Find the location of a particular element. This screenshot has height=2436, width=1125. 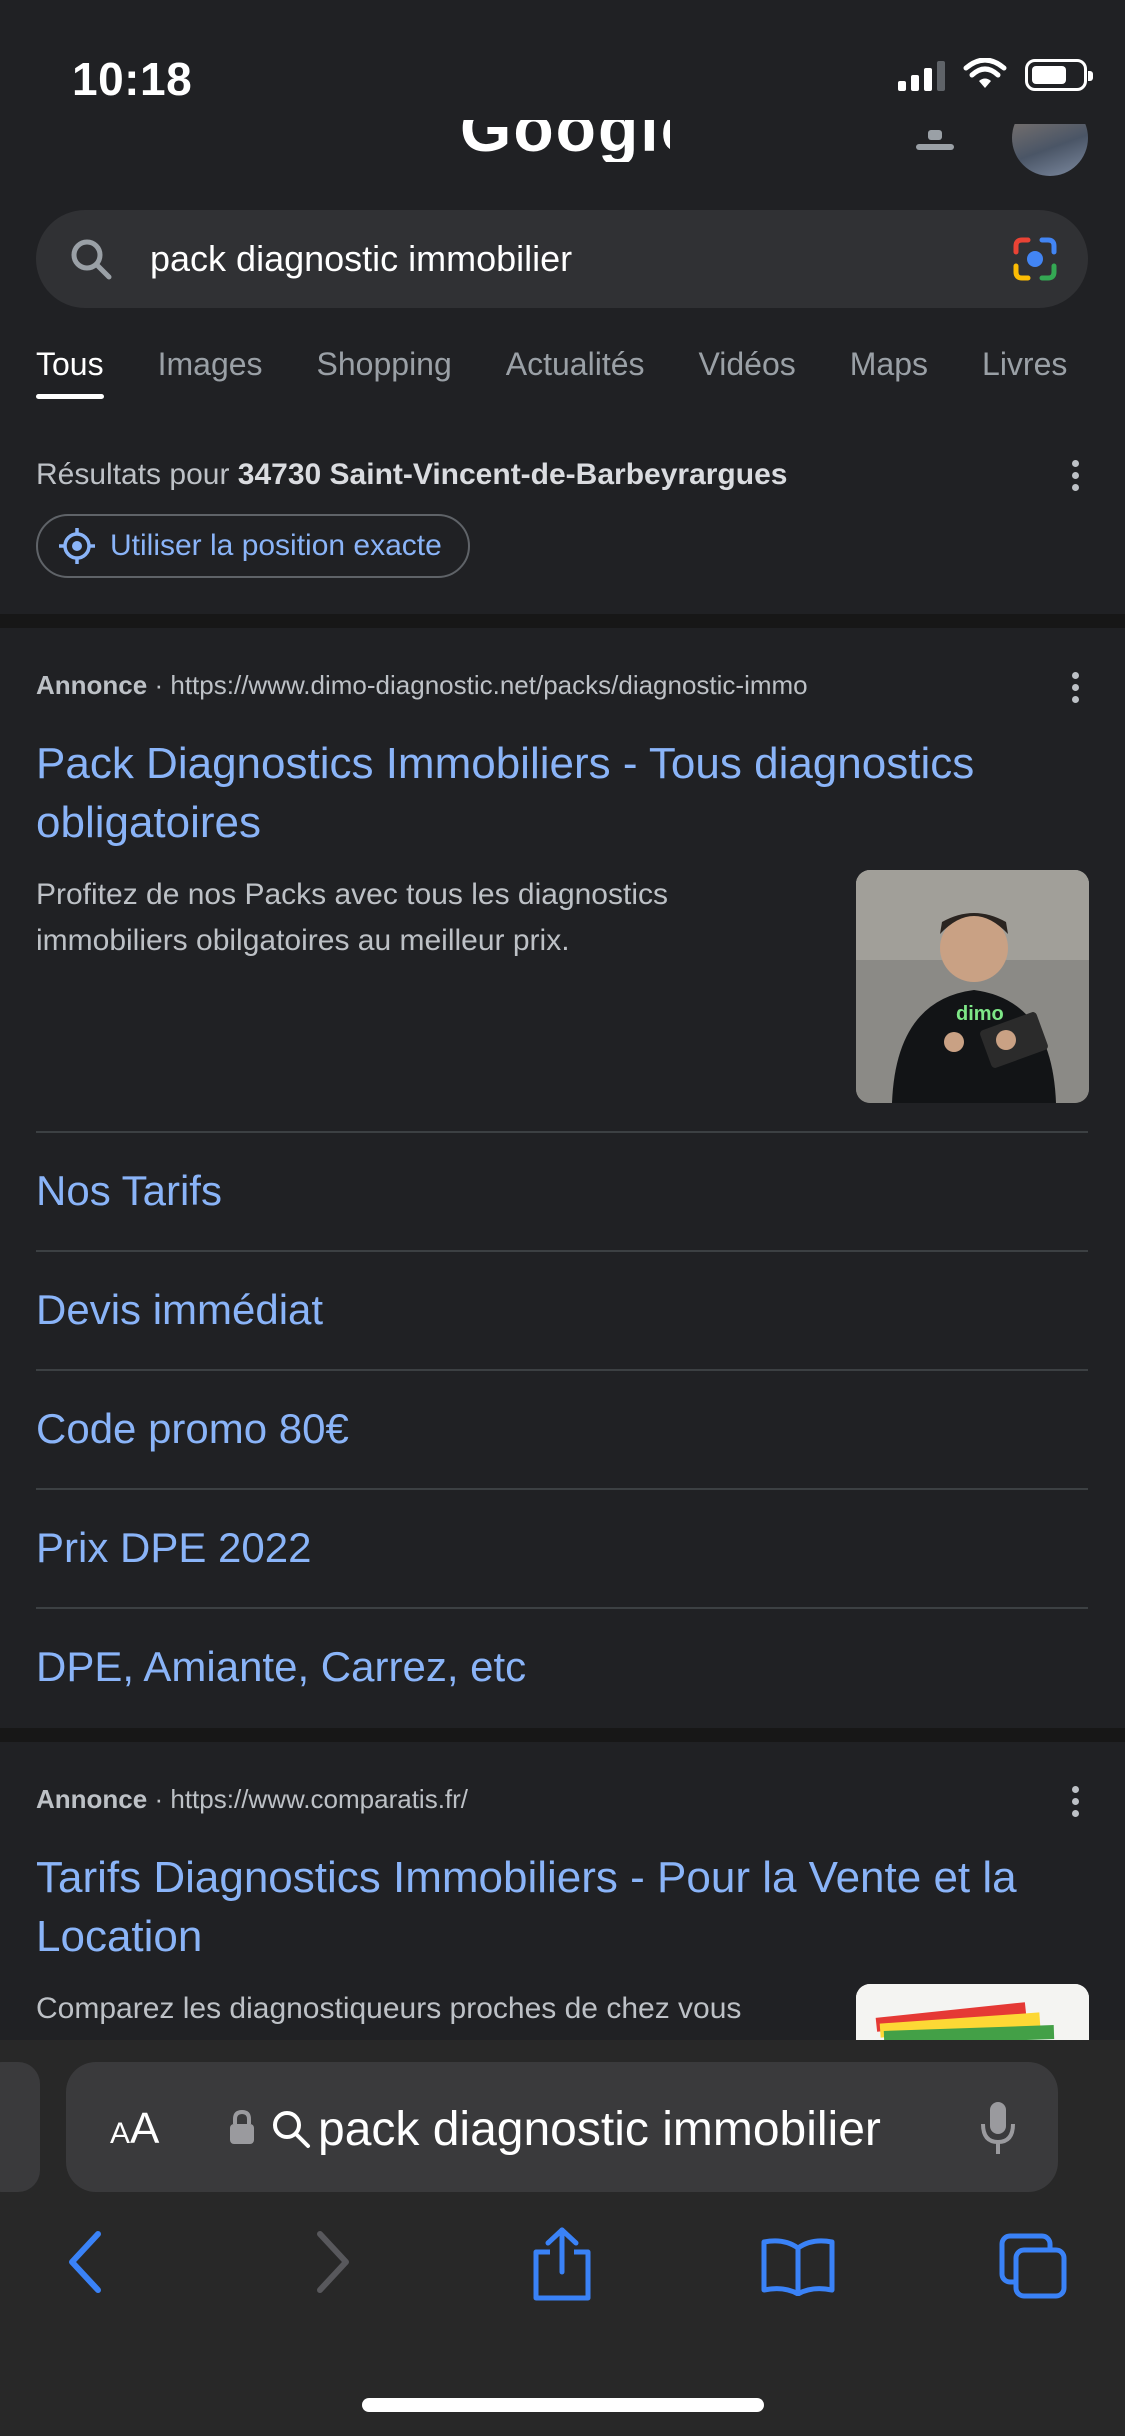

use-exact-location-button: Utiliser la position exacte is located at coordinates (253, 546).